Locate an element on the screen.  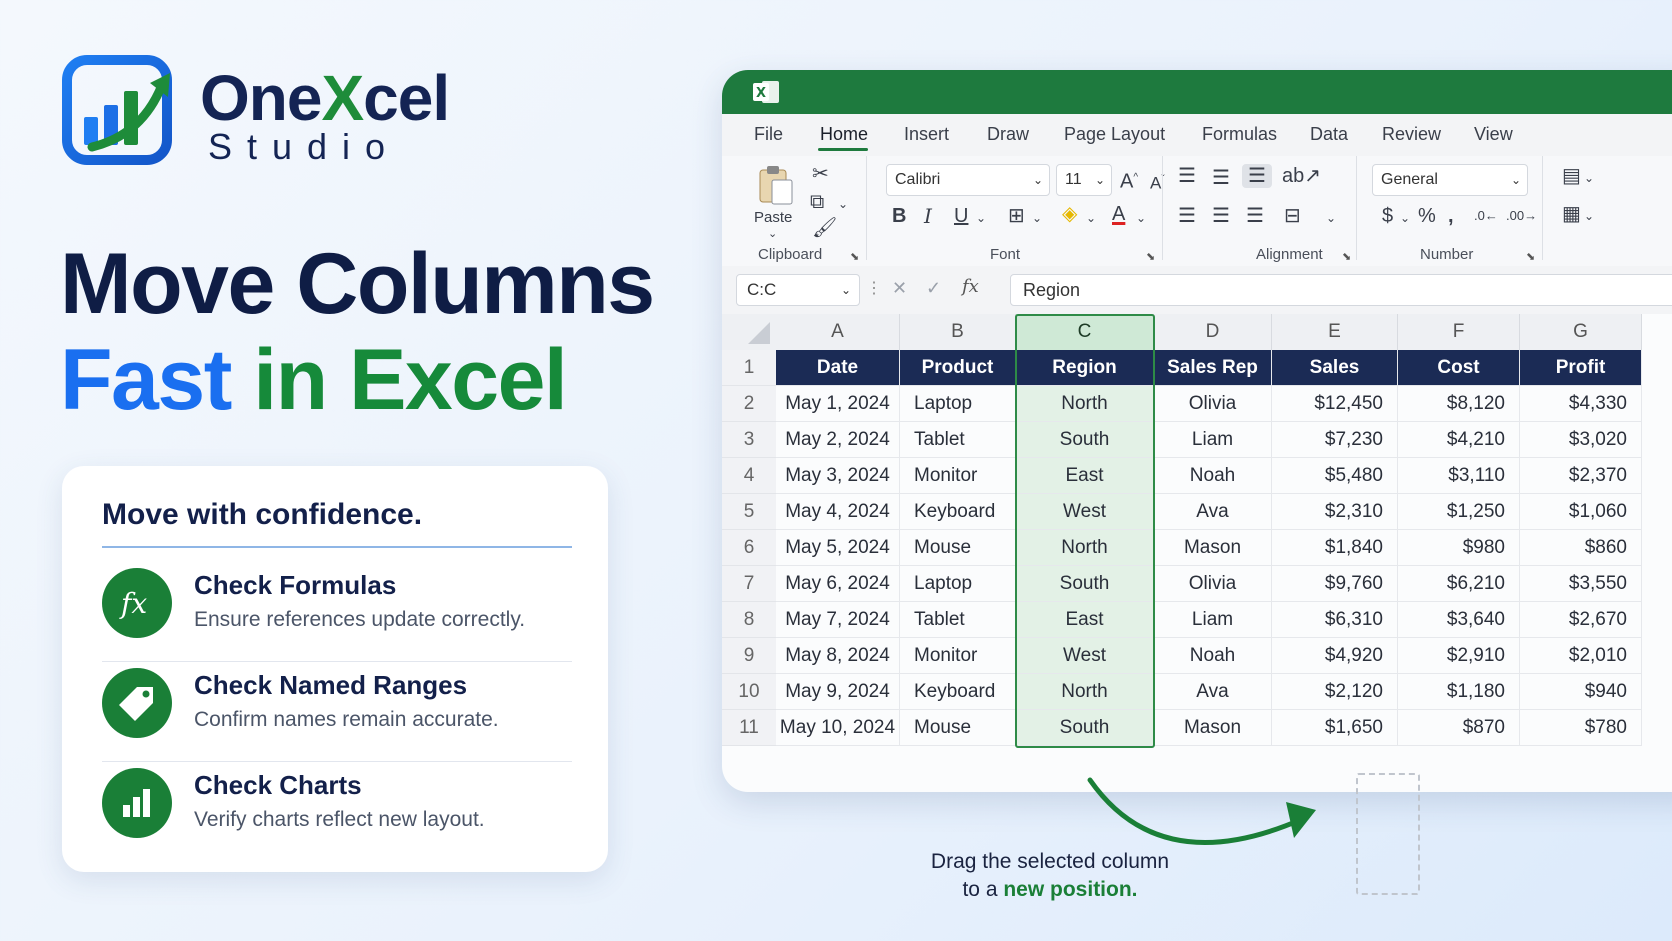
conditional-formatting-dropdown-icon: ⌄ is located at coordinates (1589, 178).